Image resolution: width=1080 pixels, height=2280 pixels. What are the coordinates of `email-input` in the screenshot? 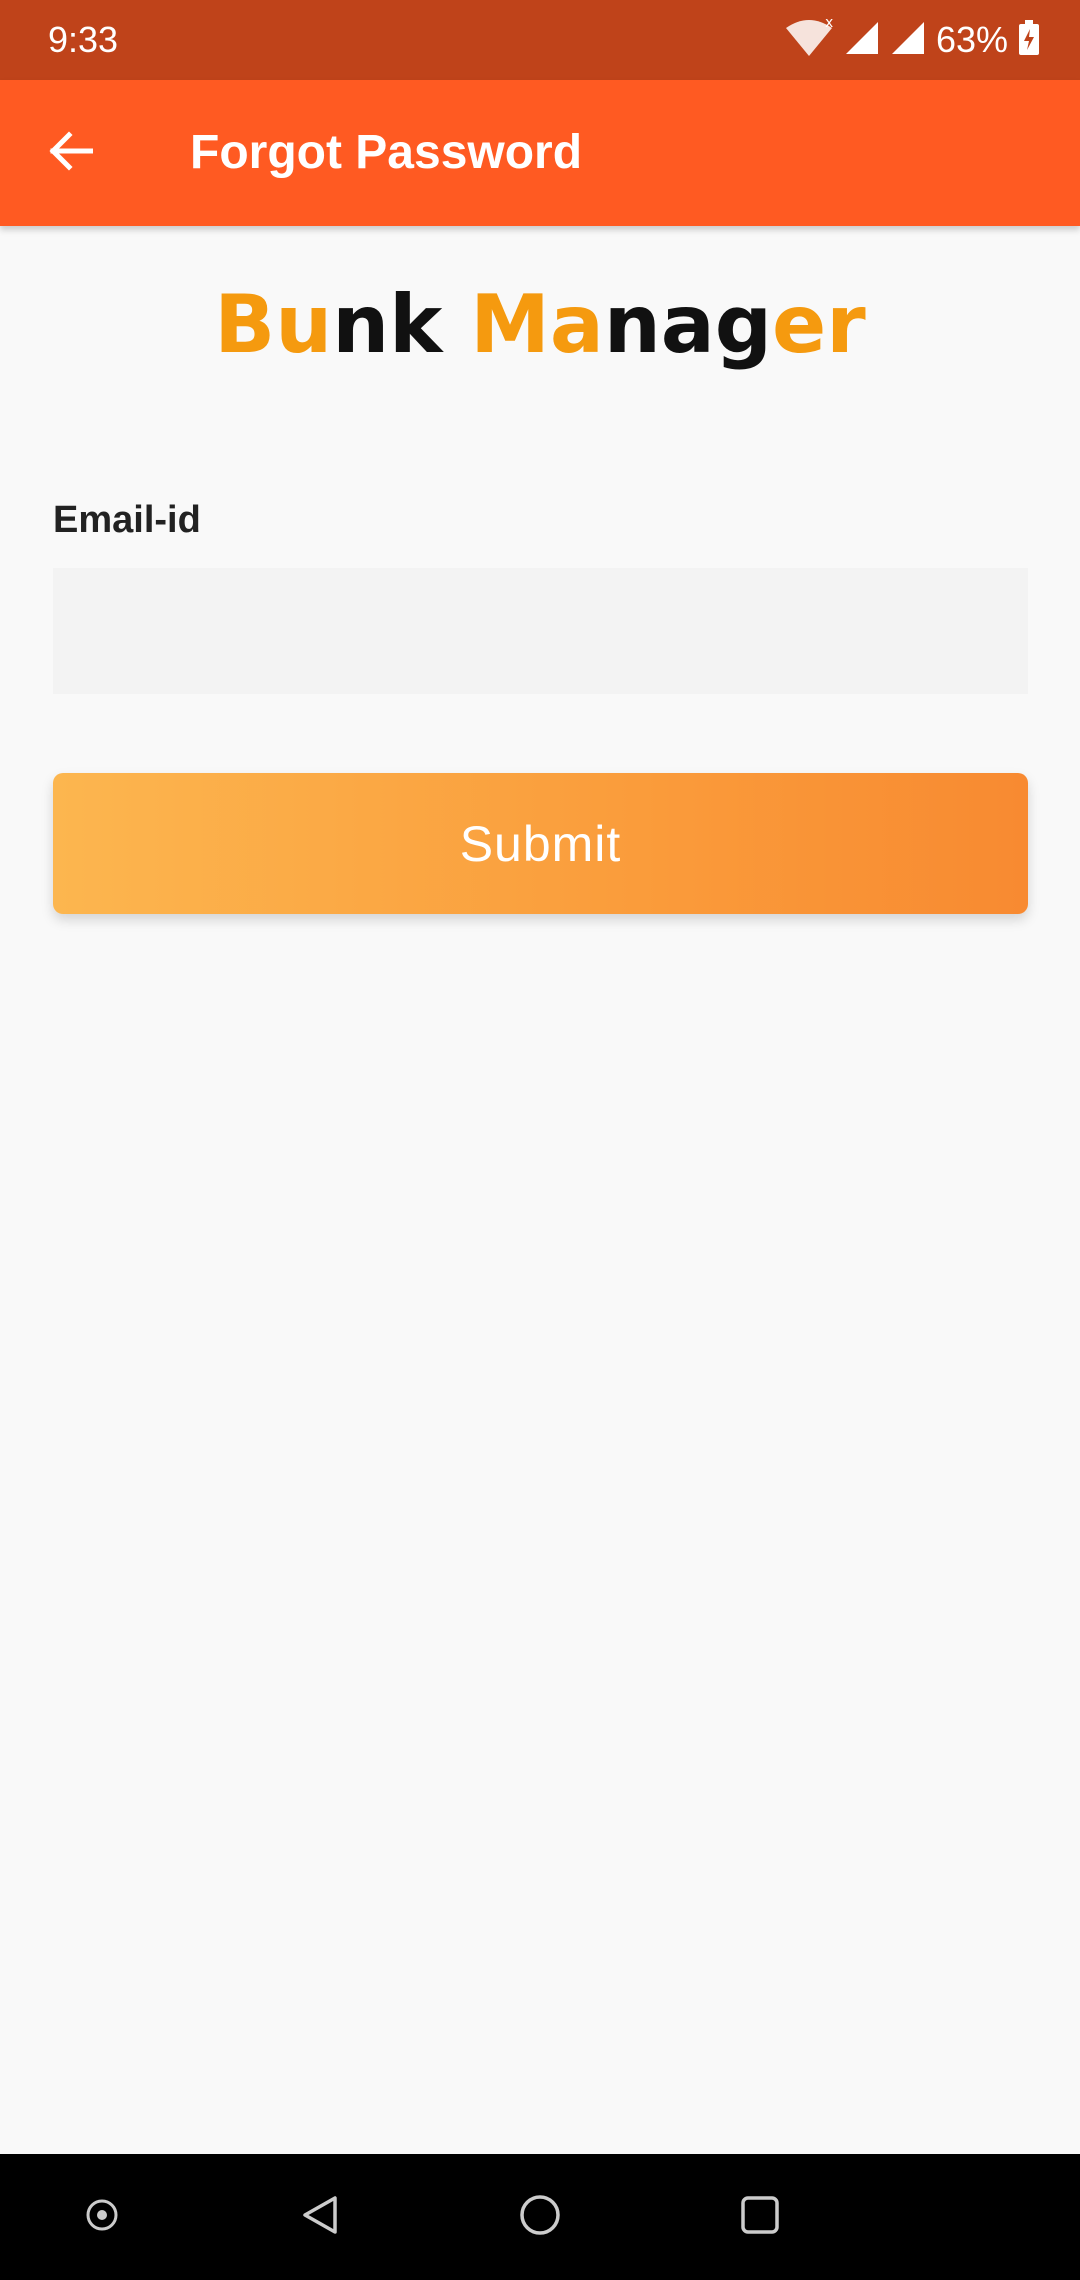 It's located at (540, 631).